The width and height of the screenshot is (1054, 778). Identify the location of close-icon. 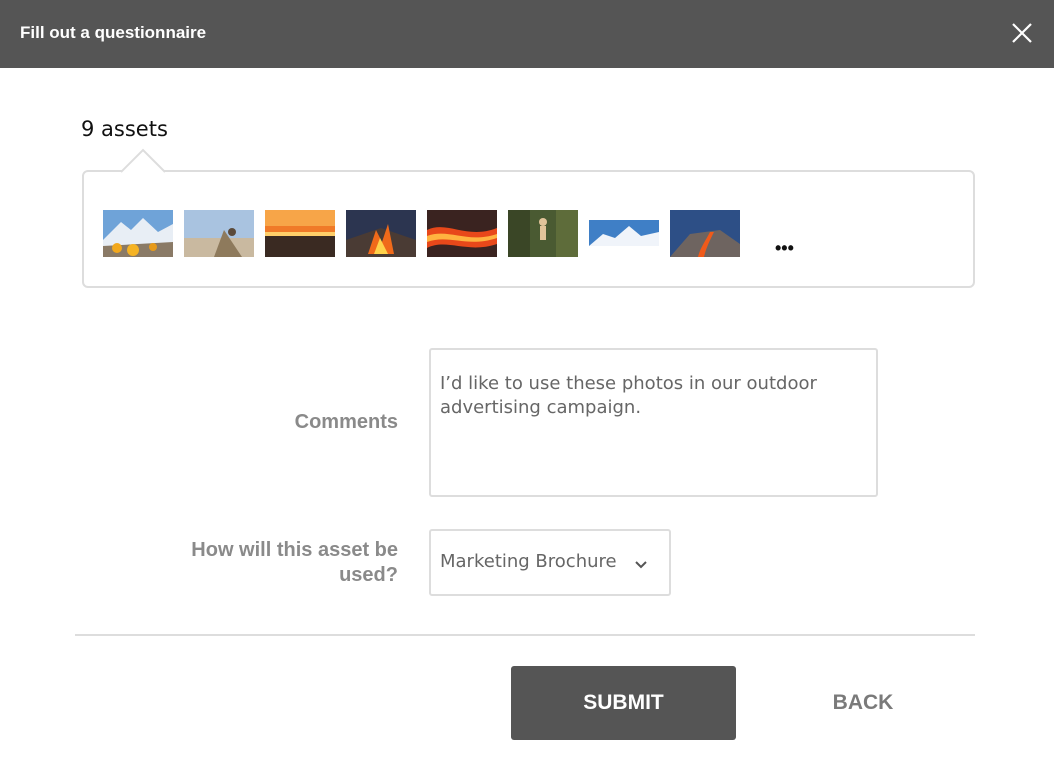
(1022, 33).